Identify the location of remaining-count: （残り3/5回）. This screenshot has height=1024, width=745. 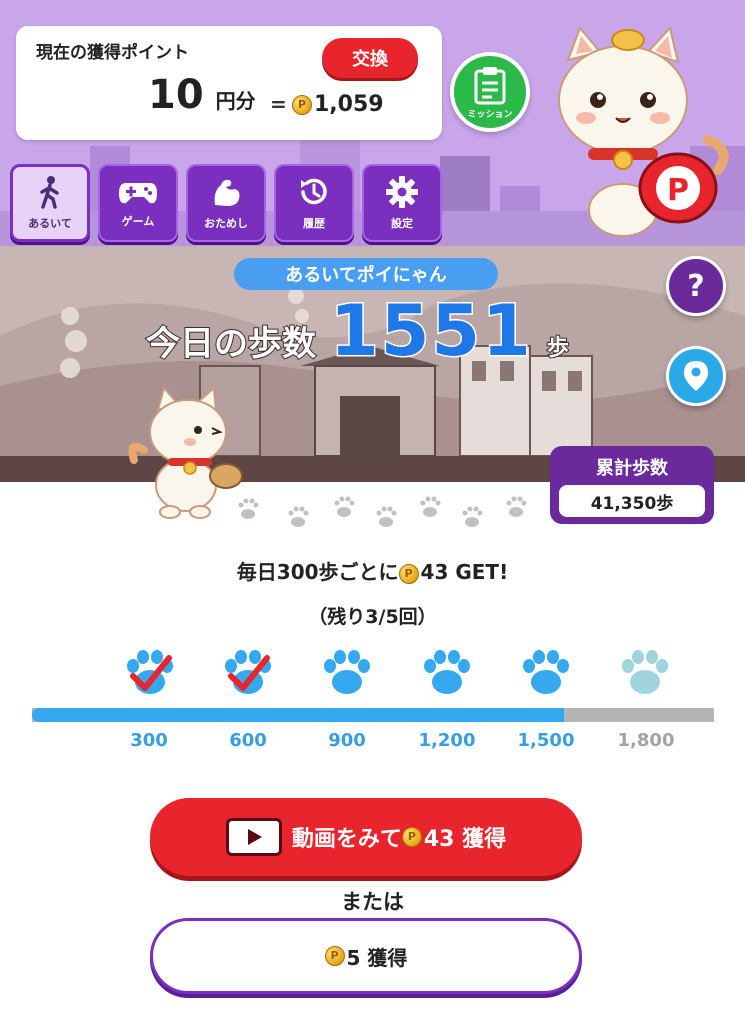
(372, 617).